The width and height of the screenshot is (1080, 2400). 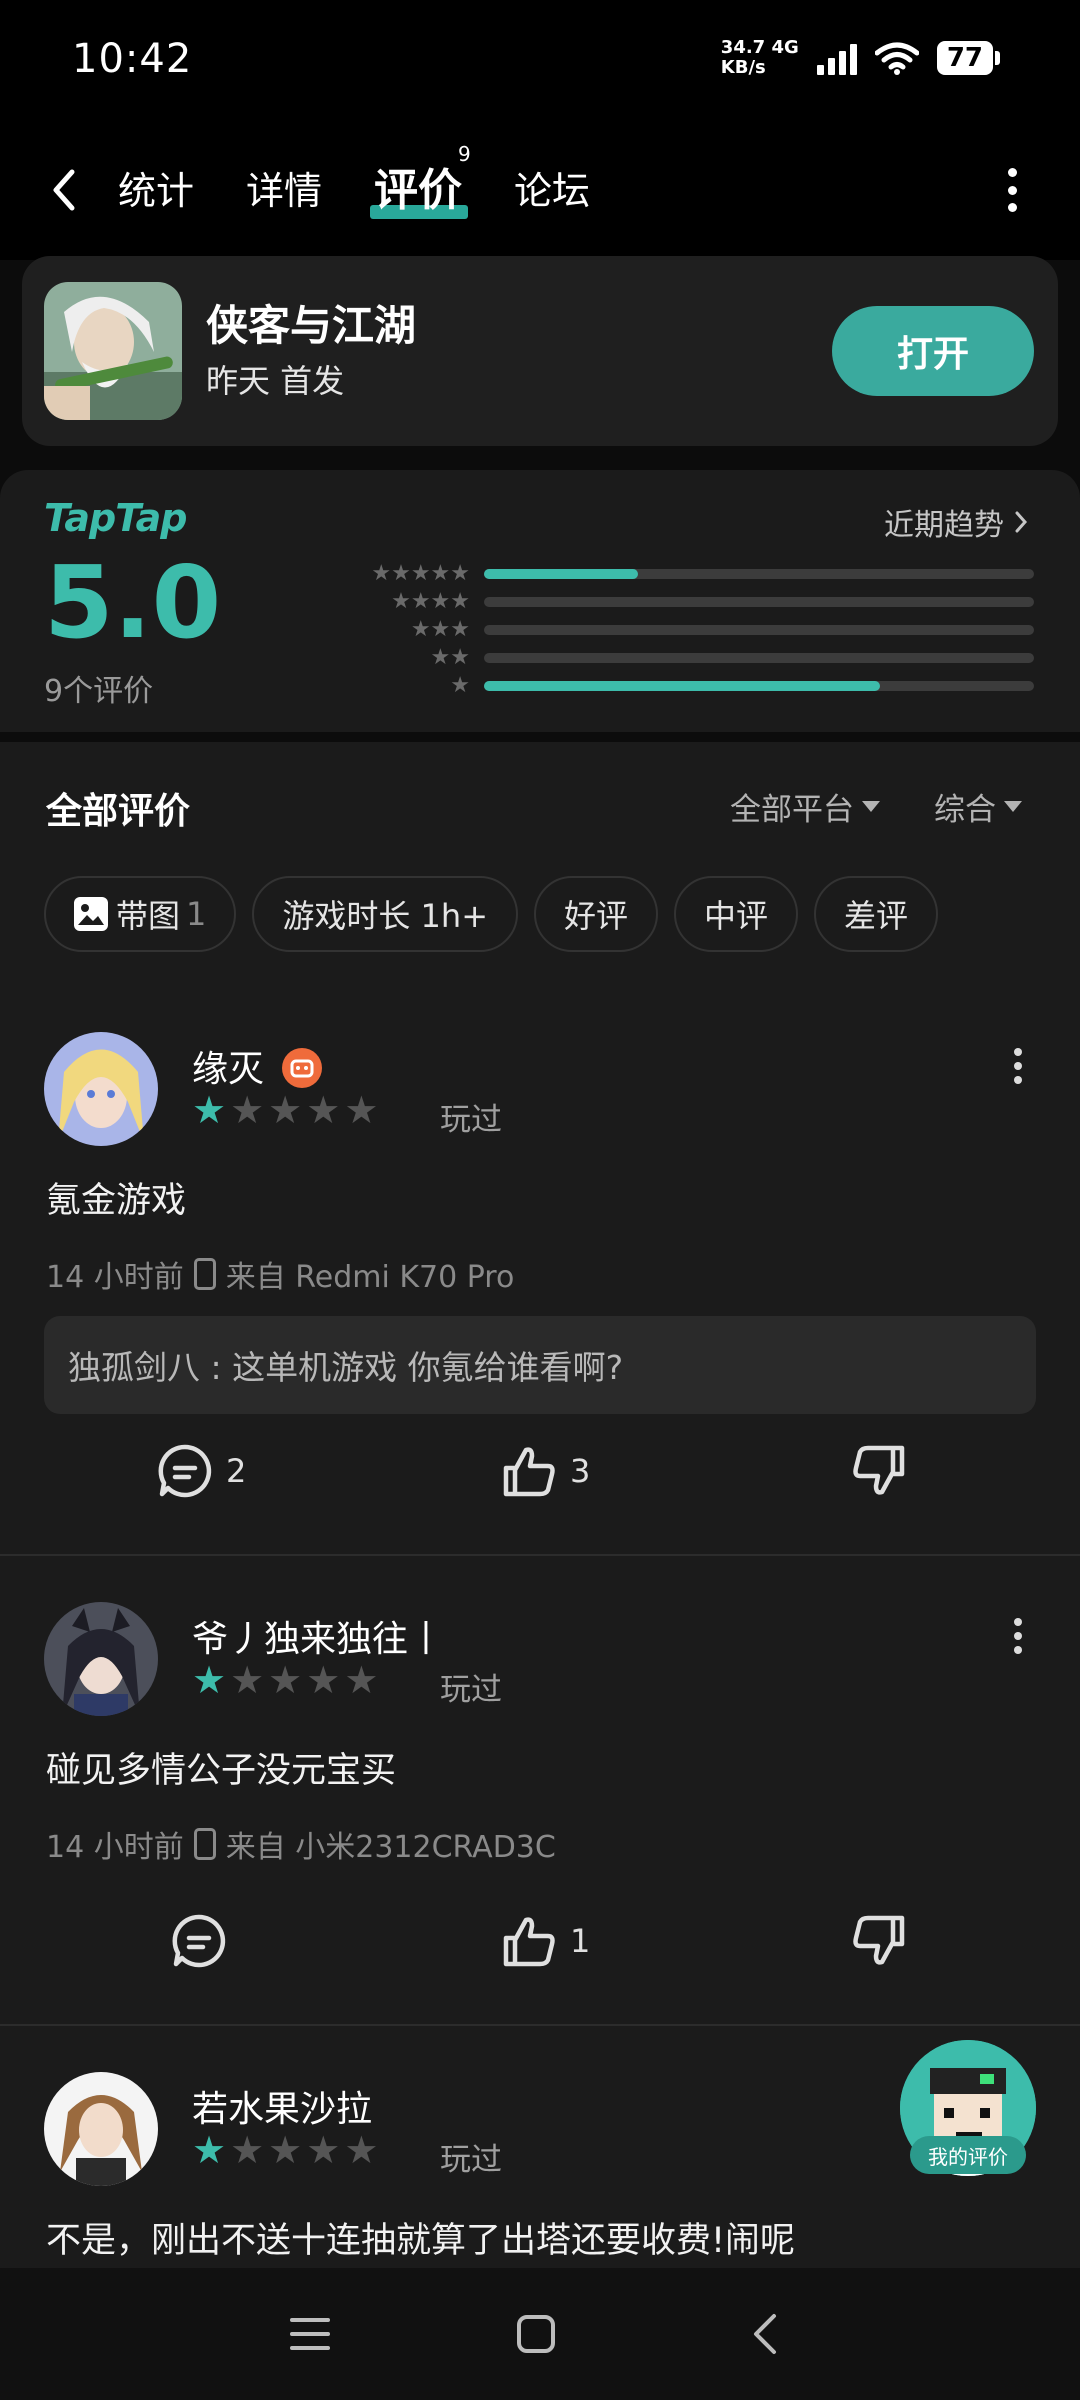 I want to click on review-actions: 2 3, so click(x=540, y=1482).